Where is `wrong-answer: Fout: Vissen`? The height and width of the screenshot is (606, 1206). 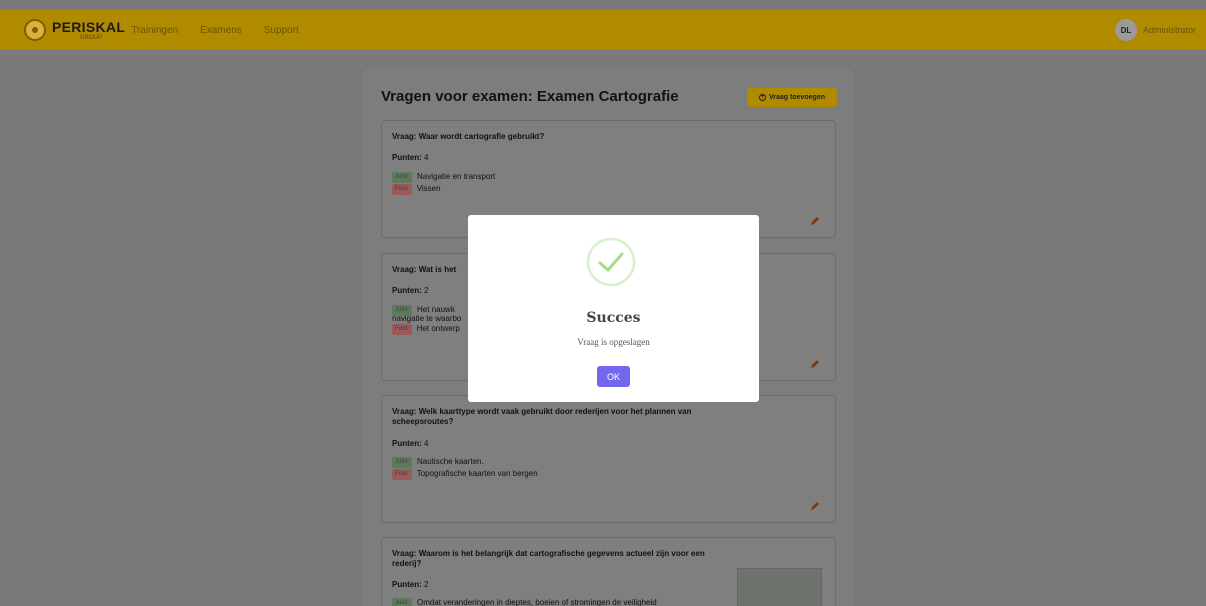 wrong-answer: Fout: Vissen is located at coordinates (557, 189).